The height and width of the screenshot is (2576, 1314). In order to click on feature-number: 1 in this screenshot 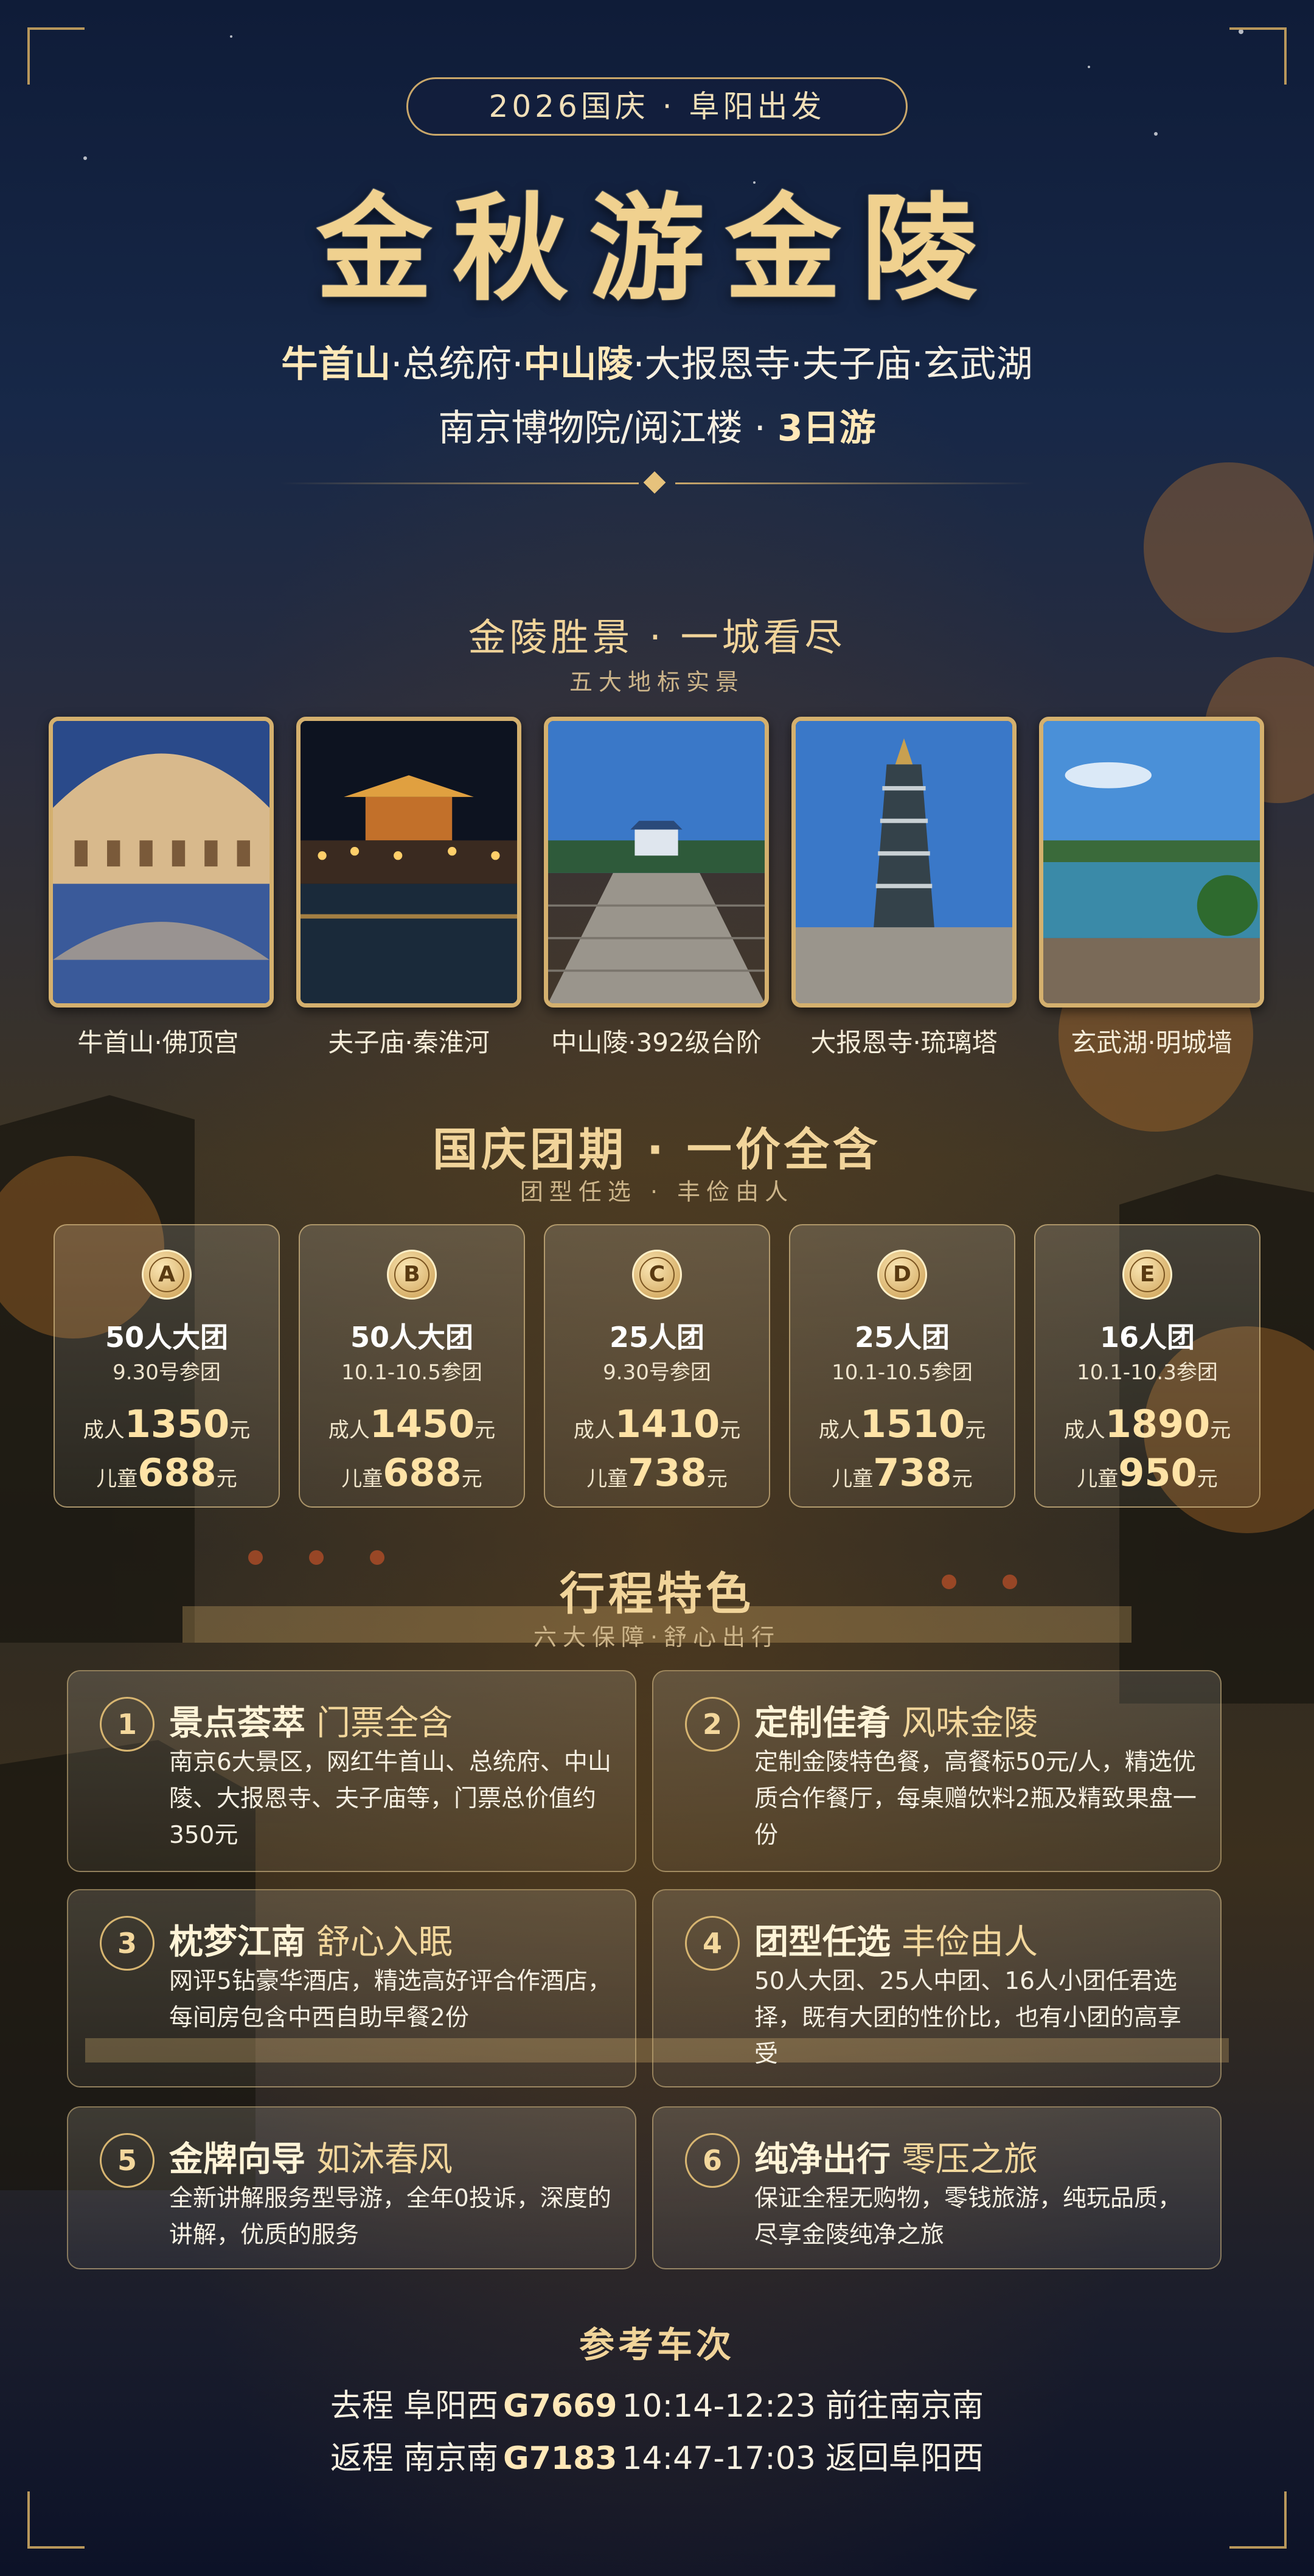, I will do `click(127, 1724)`.